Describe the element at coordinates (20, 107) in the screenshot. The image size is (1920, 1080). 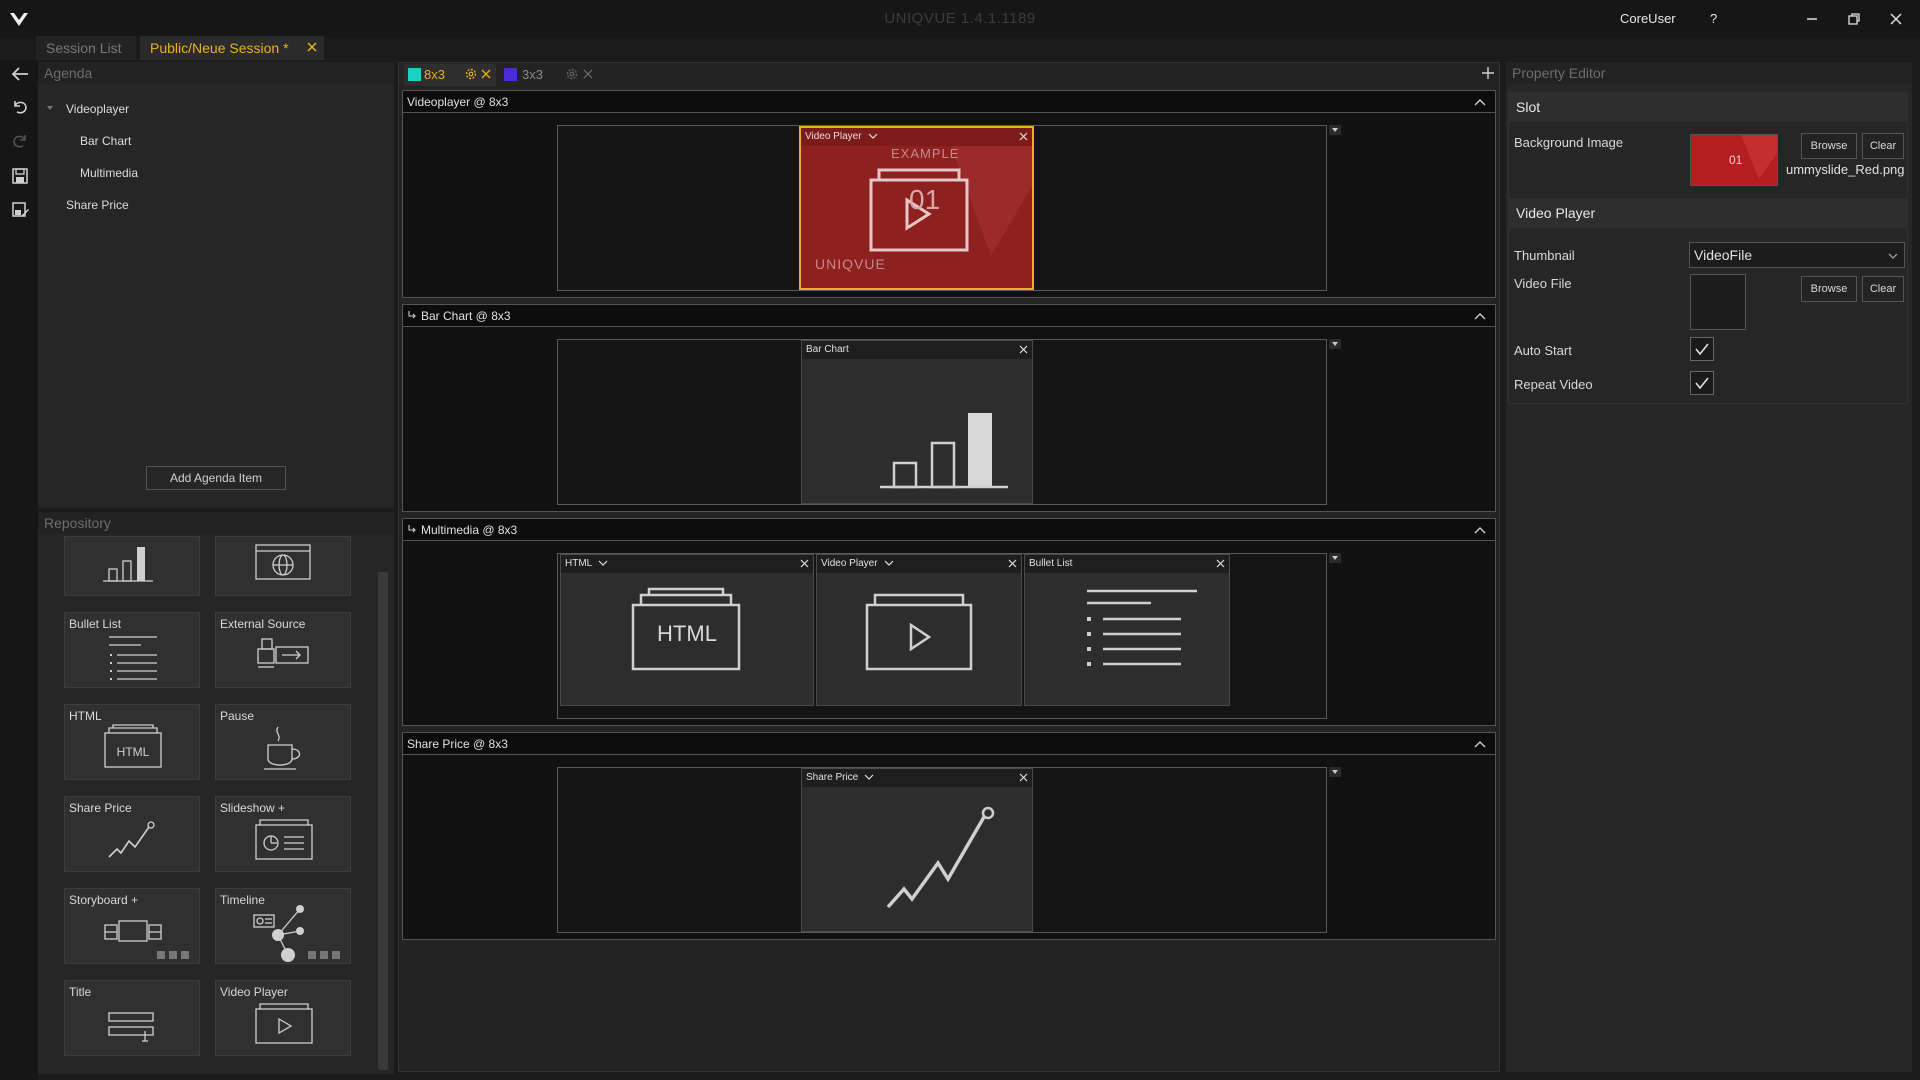
I see `undo-icon` at that location.